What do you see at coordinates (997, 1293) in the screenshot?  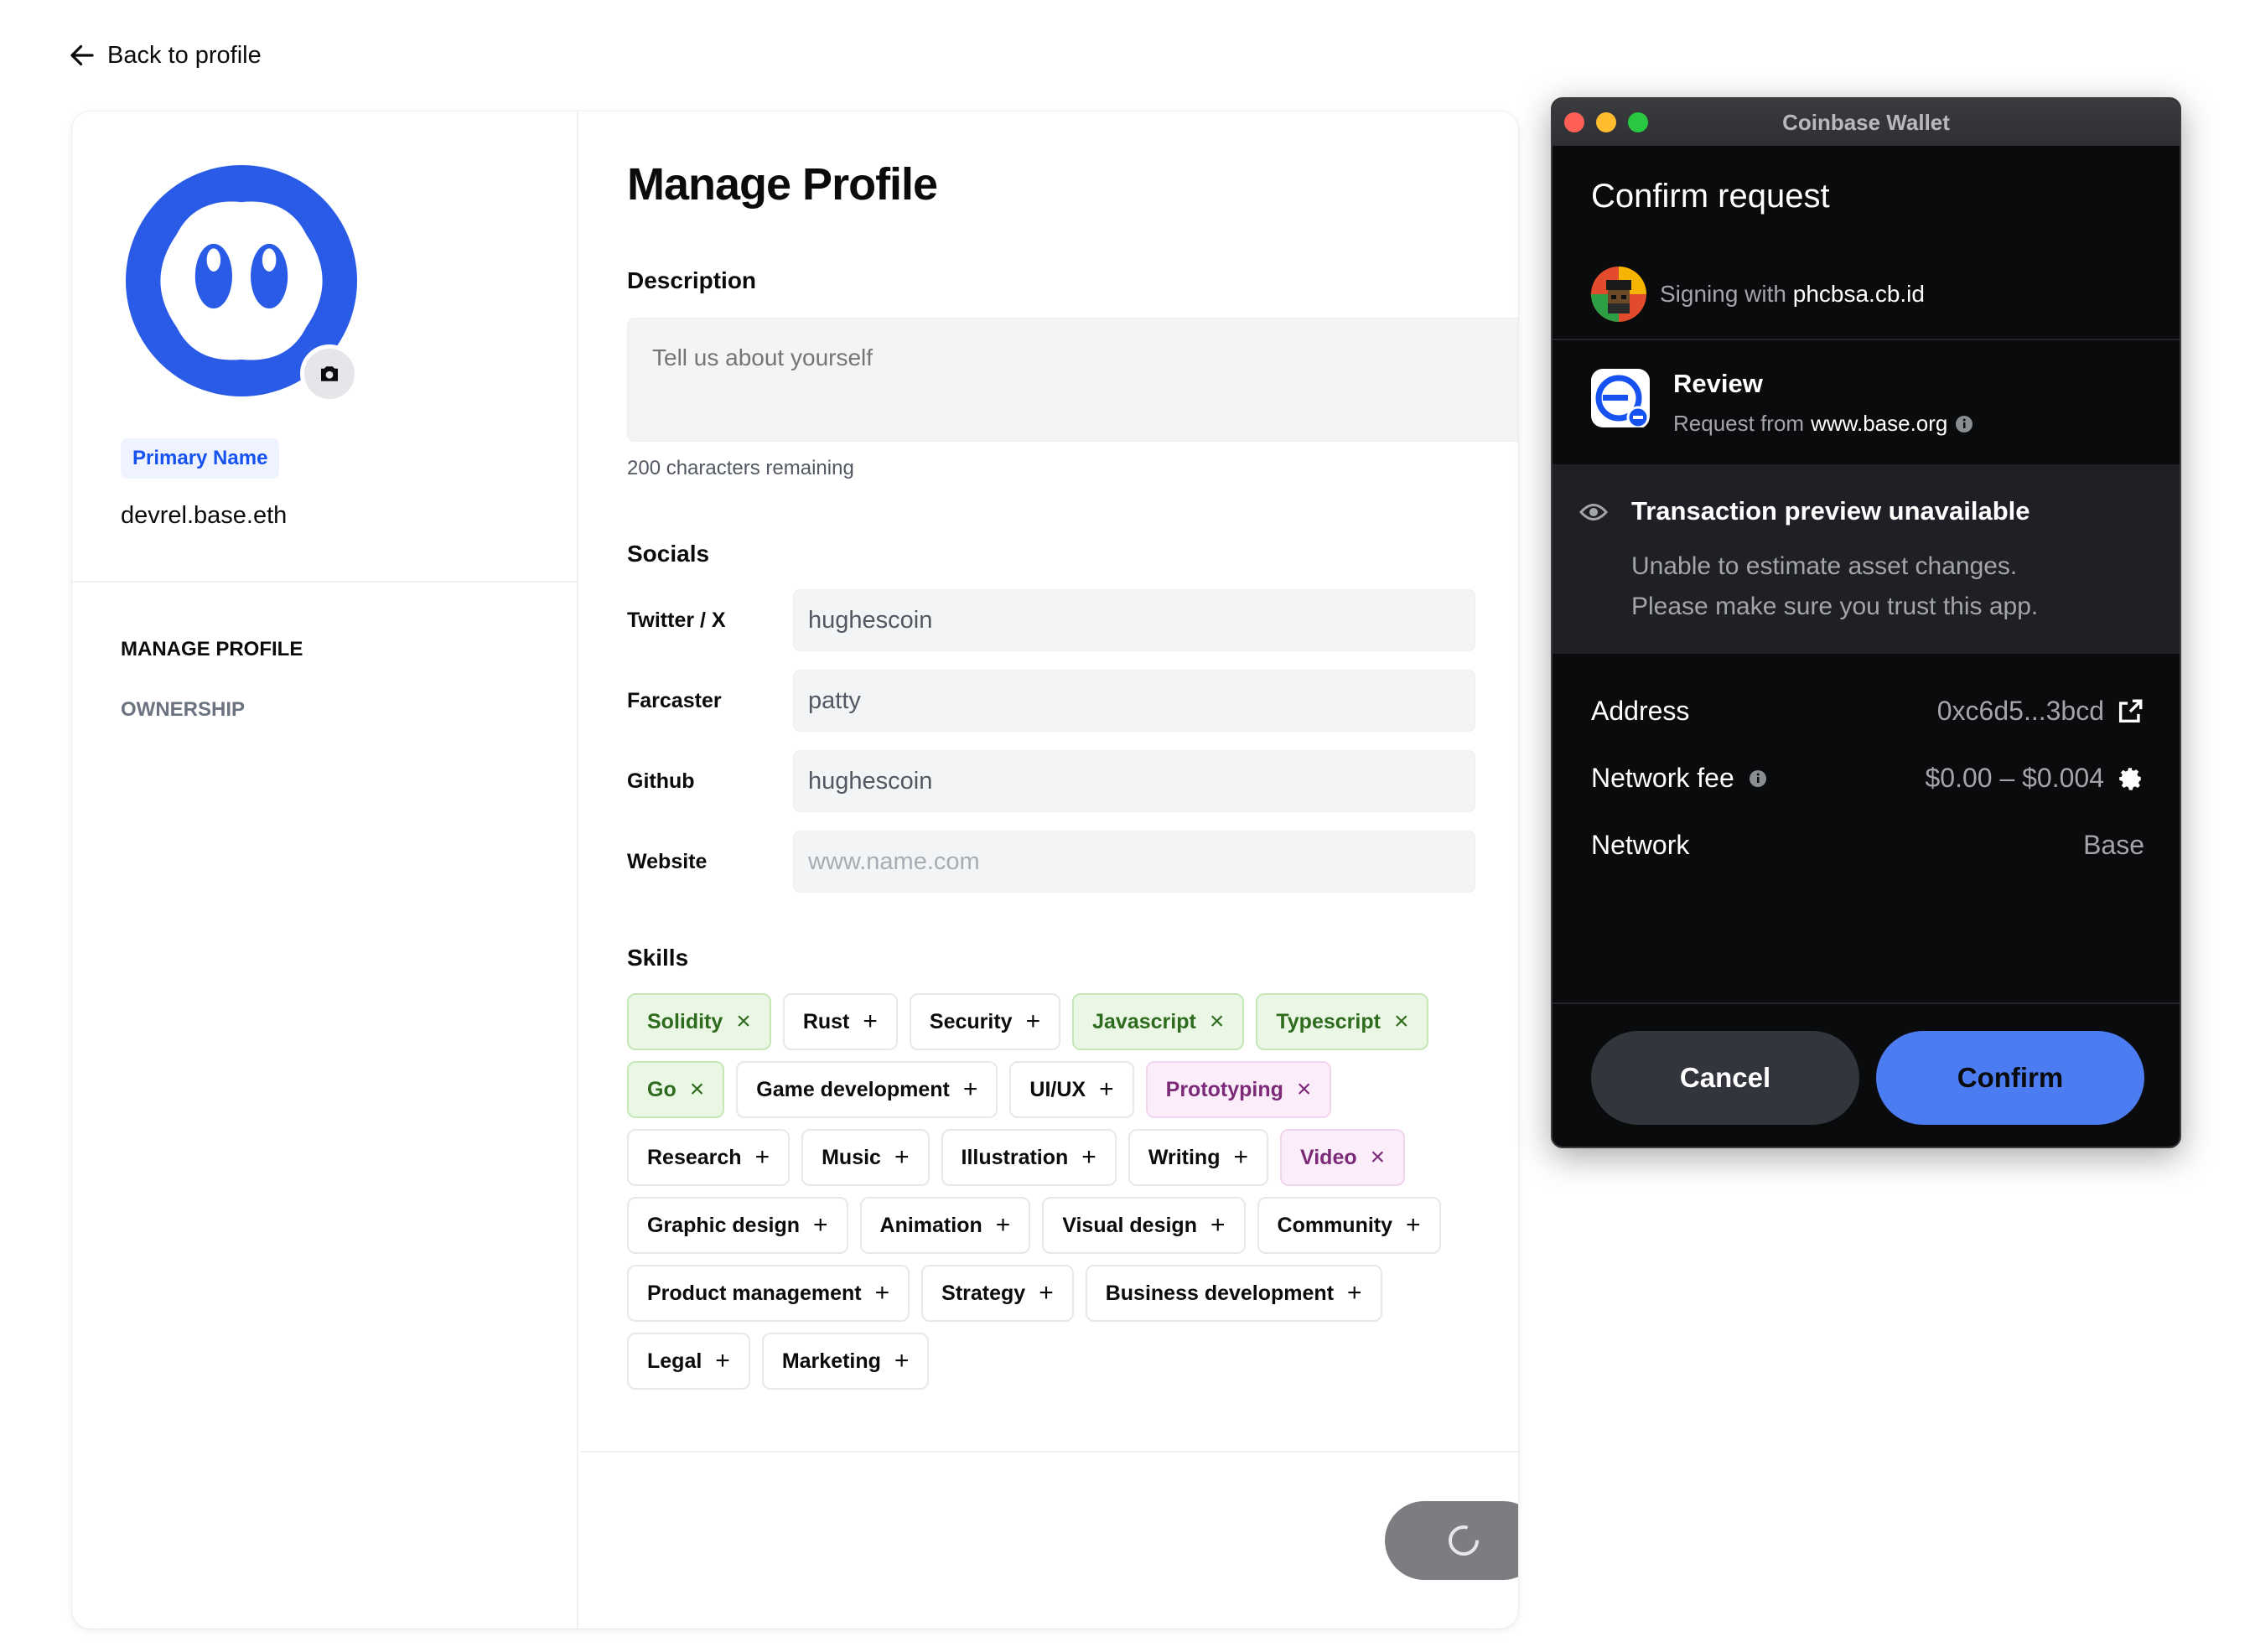 I see `skill-chip: Strategy +` at bounding box center [997, 1293].